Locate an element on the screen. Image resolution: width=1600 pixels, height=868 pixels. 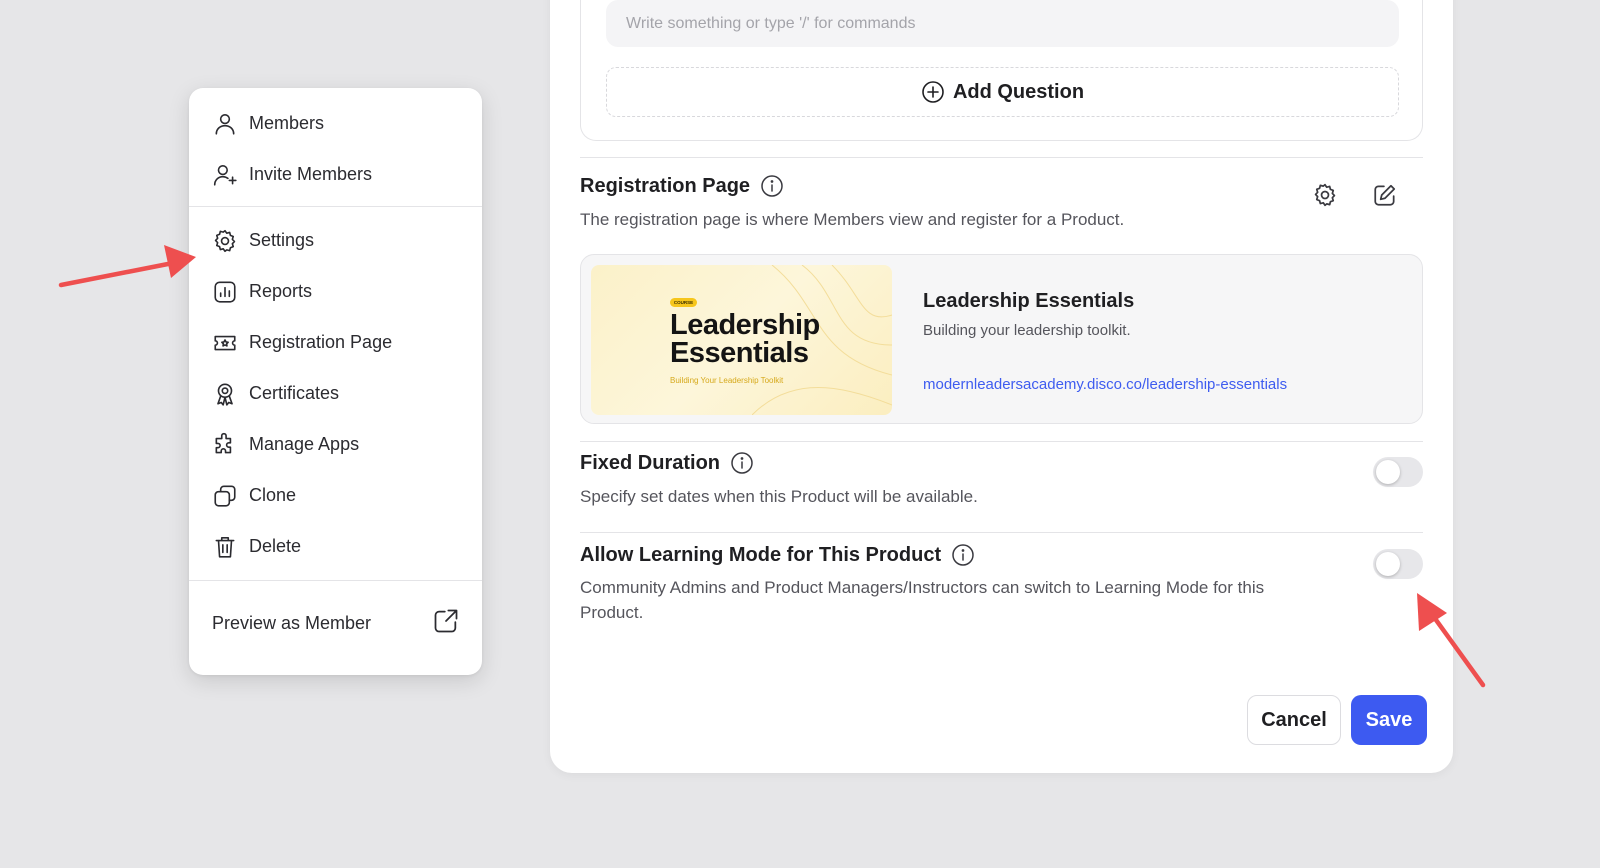
edit-icon is located at coordinates (1385, 195).